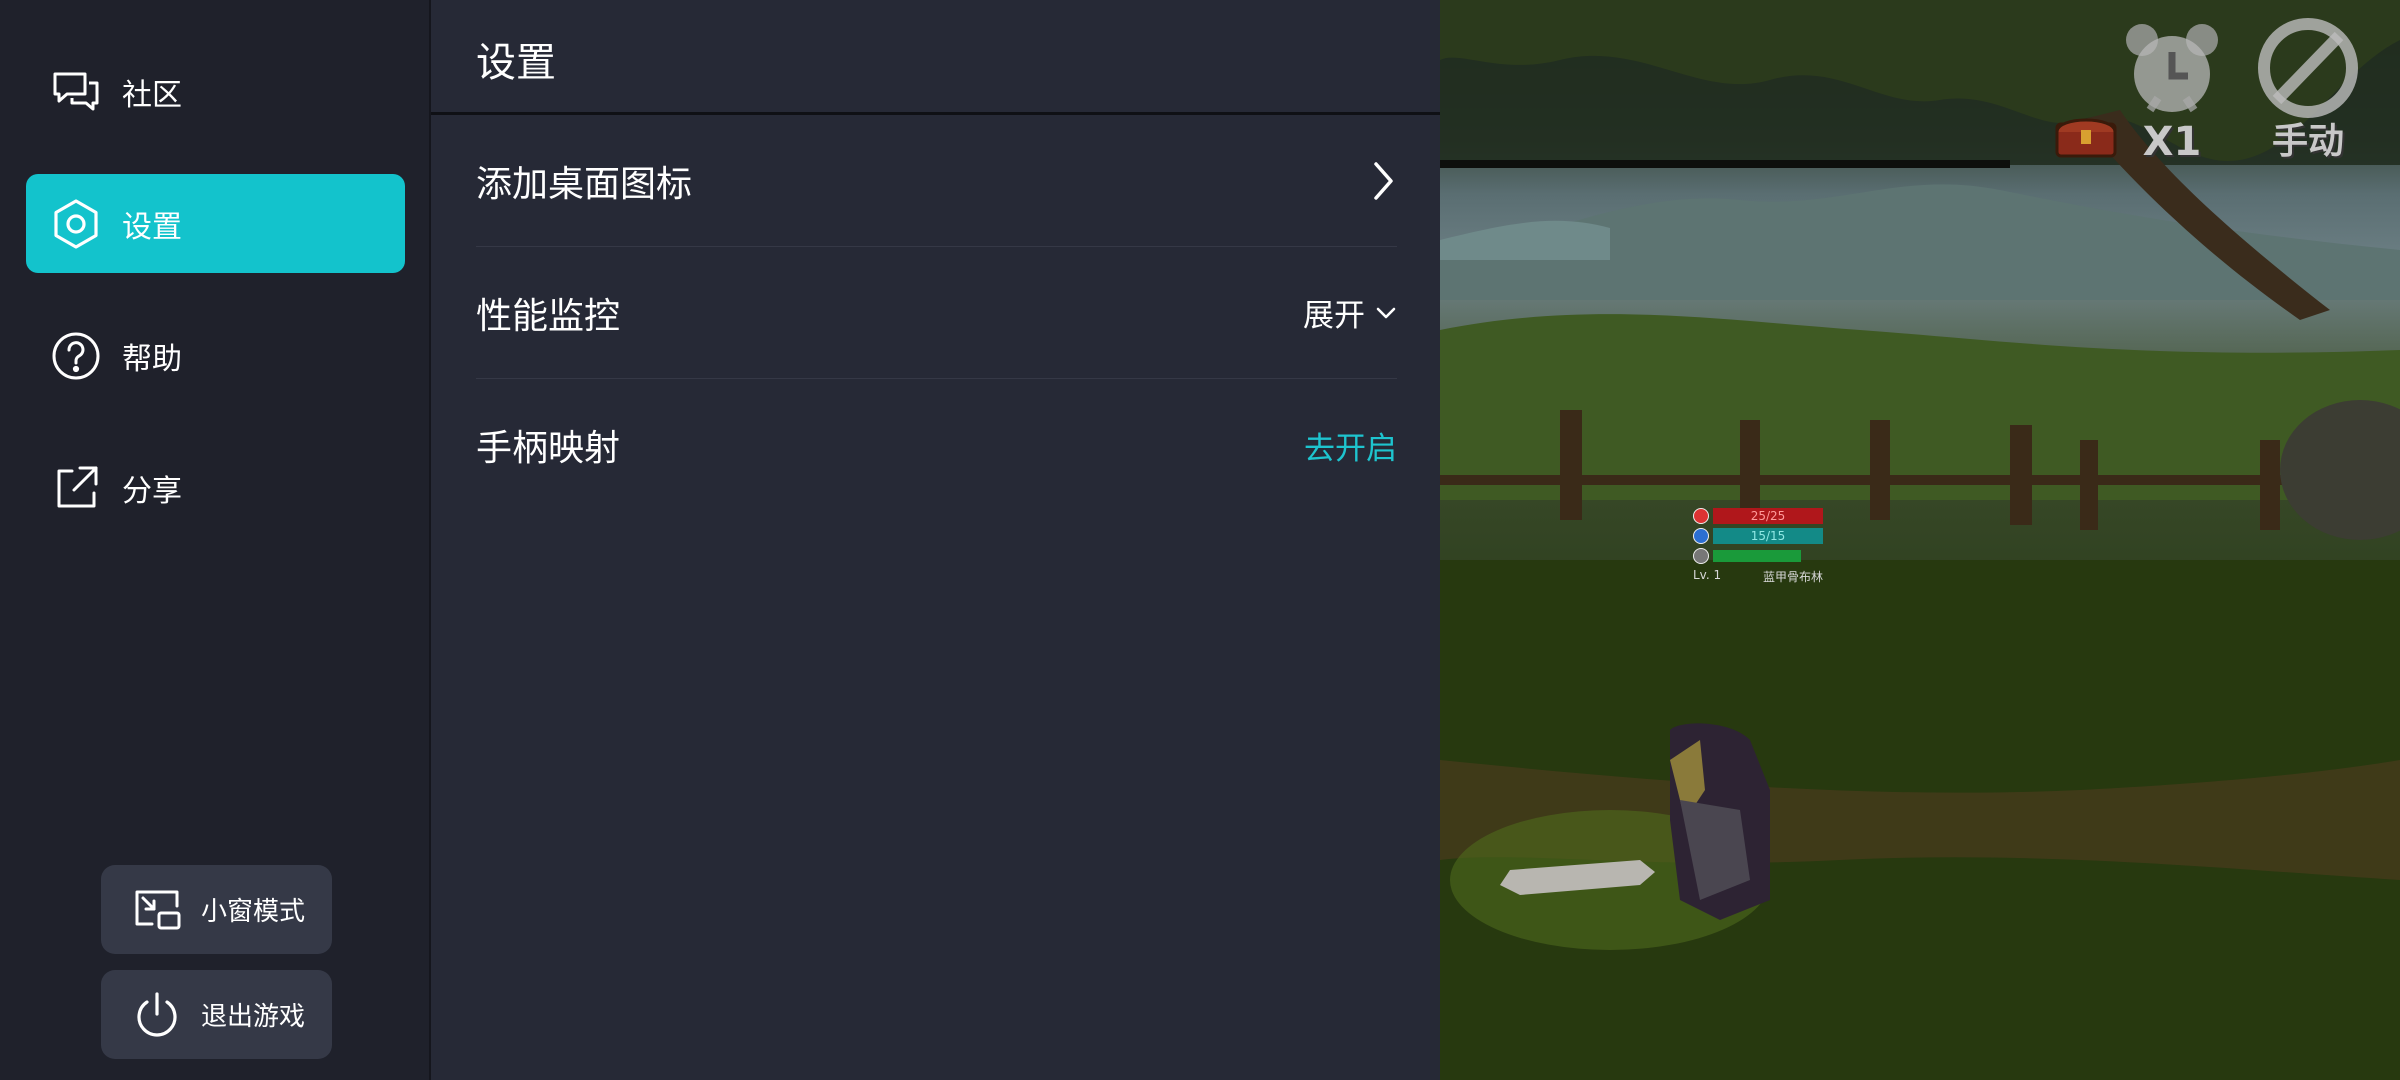 The height and width of the screenshot is (1080, 2400). What do you see at coordinates (1378, 181) in the screenshot?
I see `chevron-right-icon` at bounding box center [1378, 181].